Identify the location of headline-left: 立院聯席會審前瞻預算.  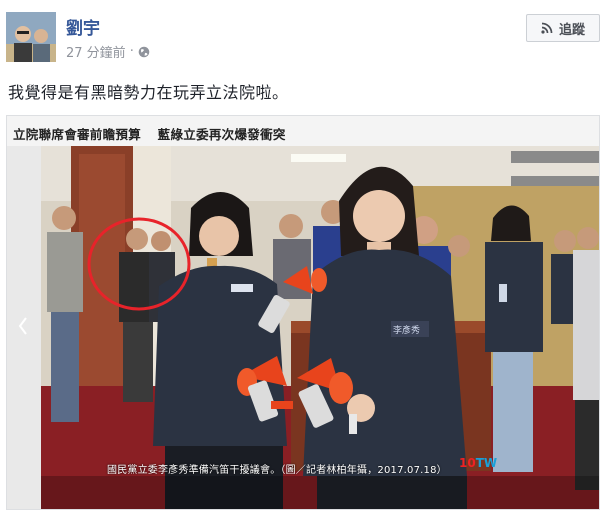
(77, 134).